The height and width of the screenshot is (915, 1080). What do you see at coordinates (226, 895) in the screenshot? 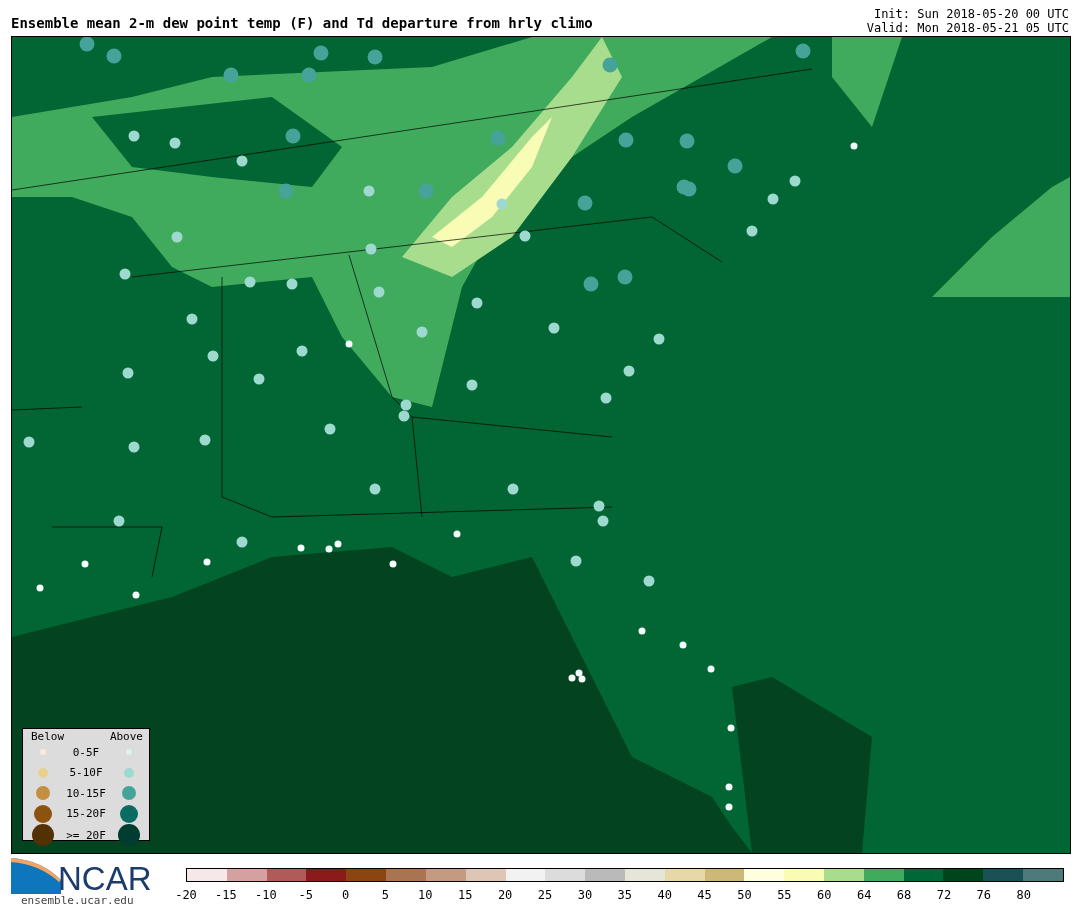
I see `scale-tick-label: -15` at bounding box center [226, 895].